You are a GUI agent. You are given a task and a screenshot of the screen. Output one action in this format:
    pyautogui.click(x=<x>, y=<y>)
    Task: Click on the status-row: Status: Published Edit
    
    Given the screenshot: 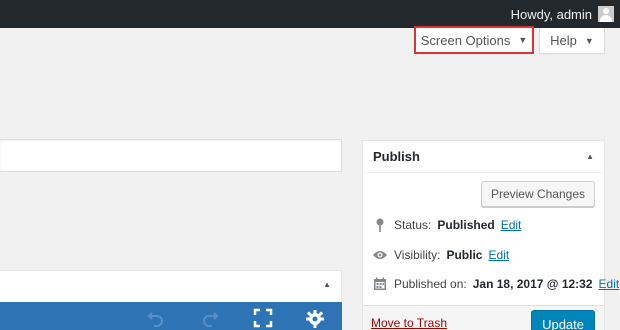 What is the action you would take?
    pyautogui.click(x=446, y=225)
    